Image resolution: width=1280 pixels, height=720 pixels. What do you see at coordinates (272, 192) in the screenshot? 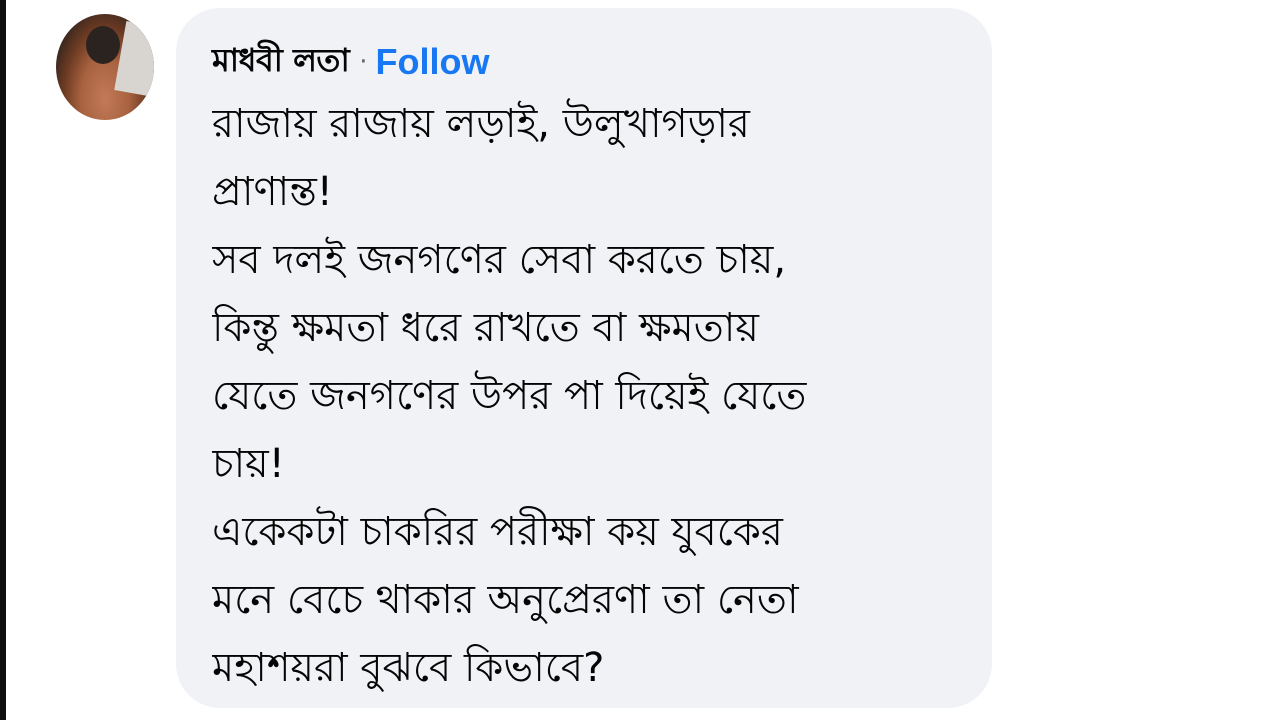
I see `comment-line: প্রাণান্ত!` at bounding box center [272, 192].